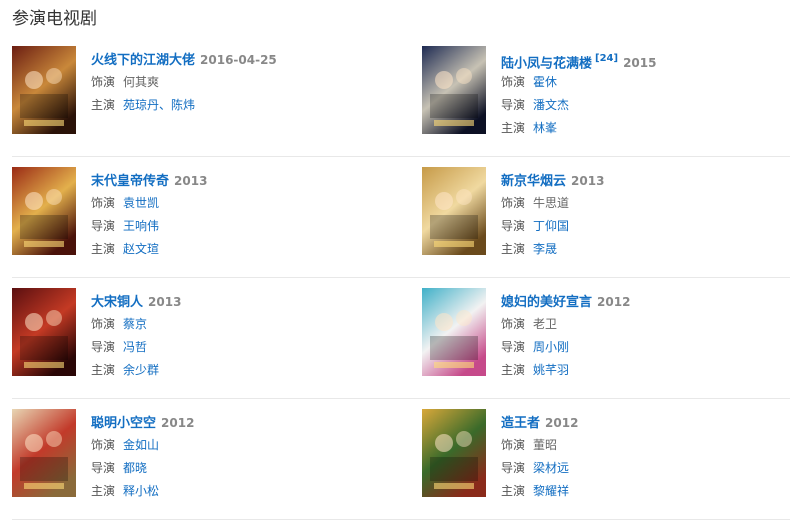 This screenshot has width=790, height=525. Describe the element at coordinates (141, 203) in the screenshot. I see `person-link: 袁世凯` at that location.